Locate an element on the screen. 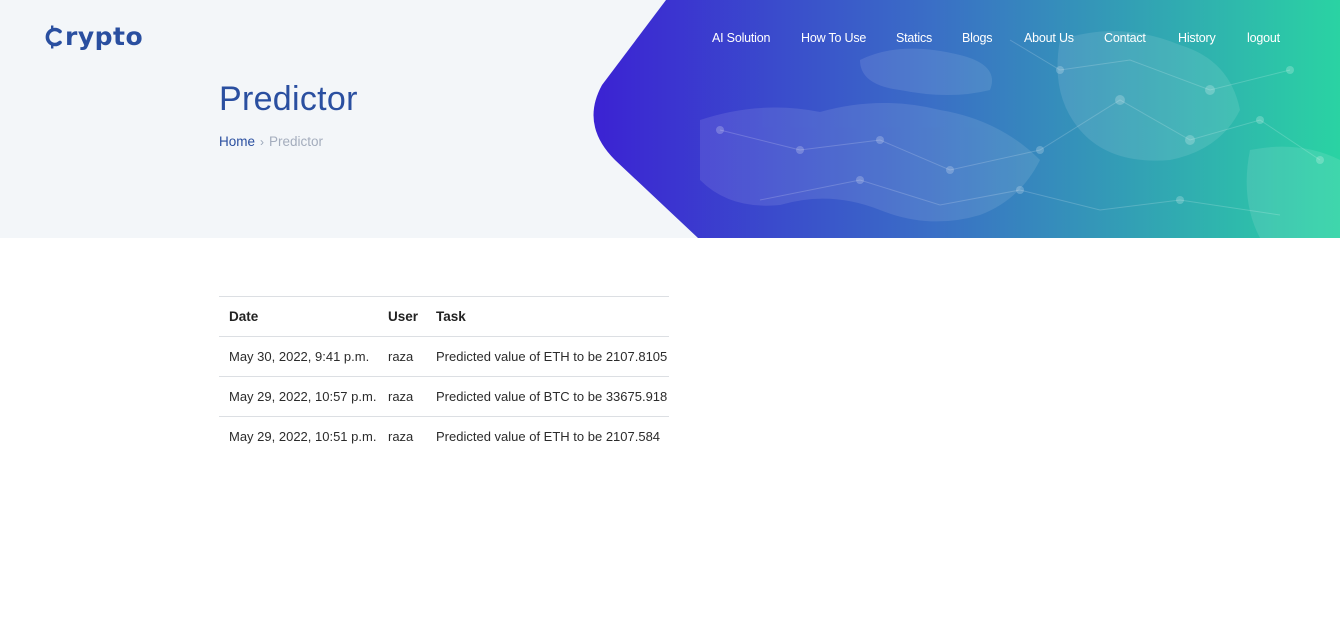 The image size is (1340, 619). breadcrumb: Home › Predictor is located at coordinates (271, 141).